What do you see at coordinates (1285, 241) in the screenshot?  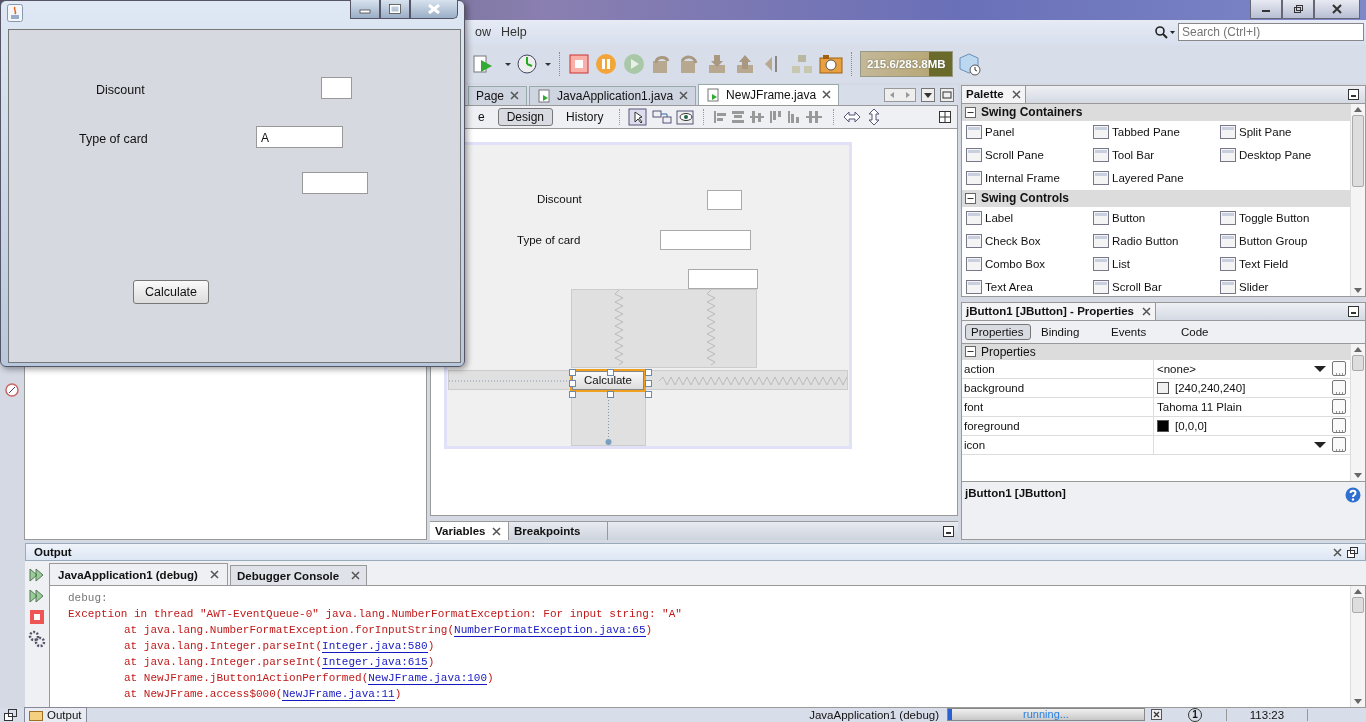 I see `component-item: Button Group` at bounding box center [1285, 241].